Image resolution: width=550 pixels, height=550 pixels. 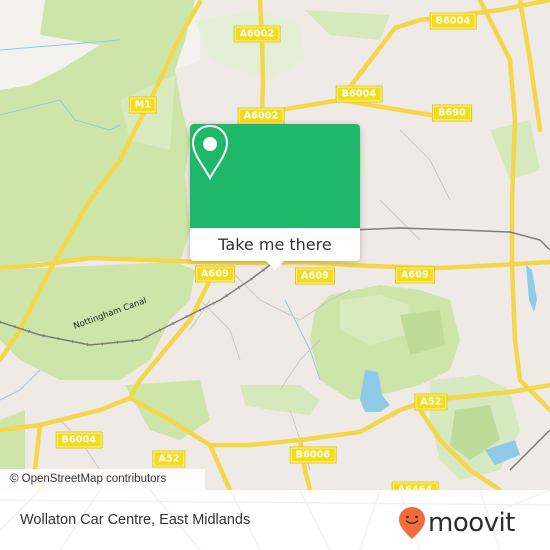 What do you see at coordinates (143, 105) in the screenshot?
I see `road-label: M1` at bounding box center [143, 105].